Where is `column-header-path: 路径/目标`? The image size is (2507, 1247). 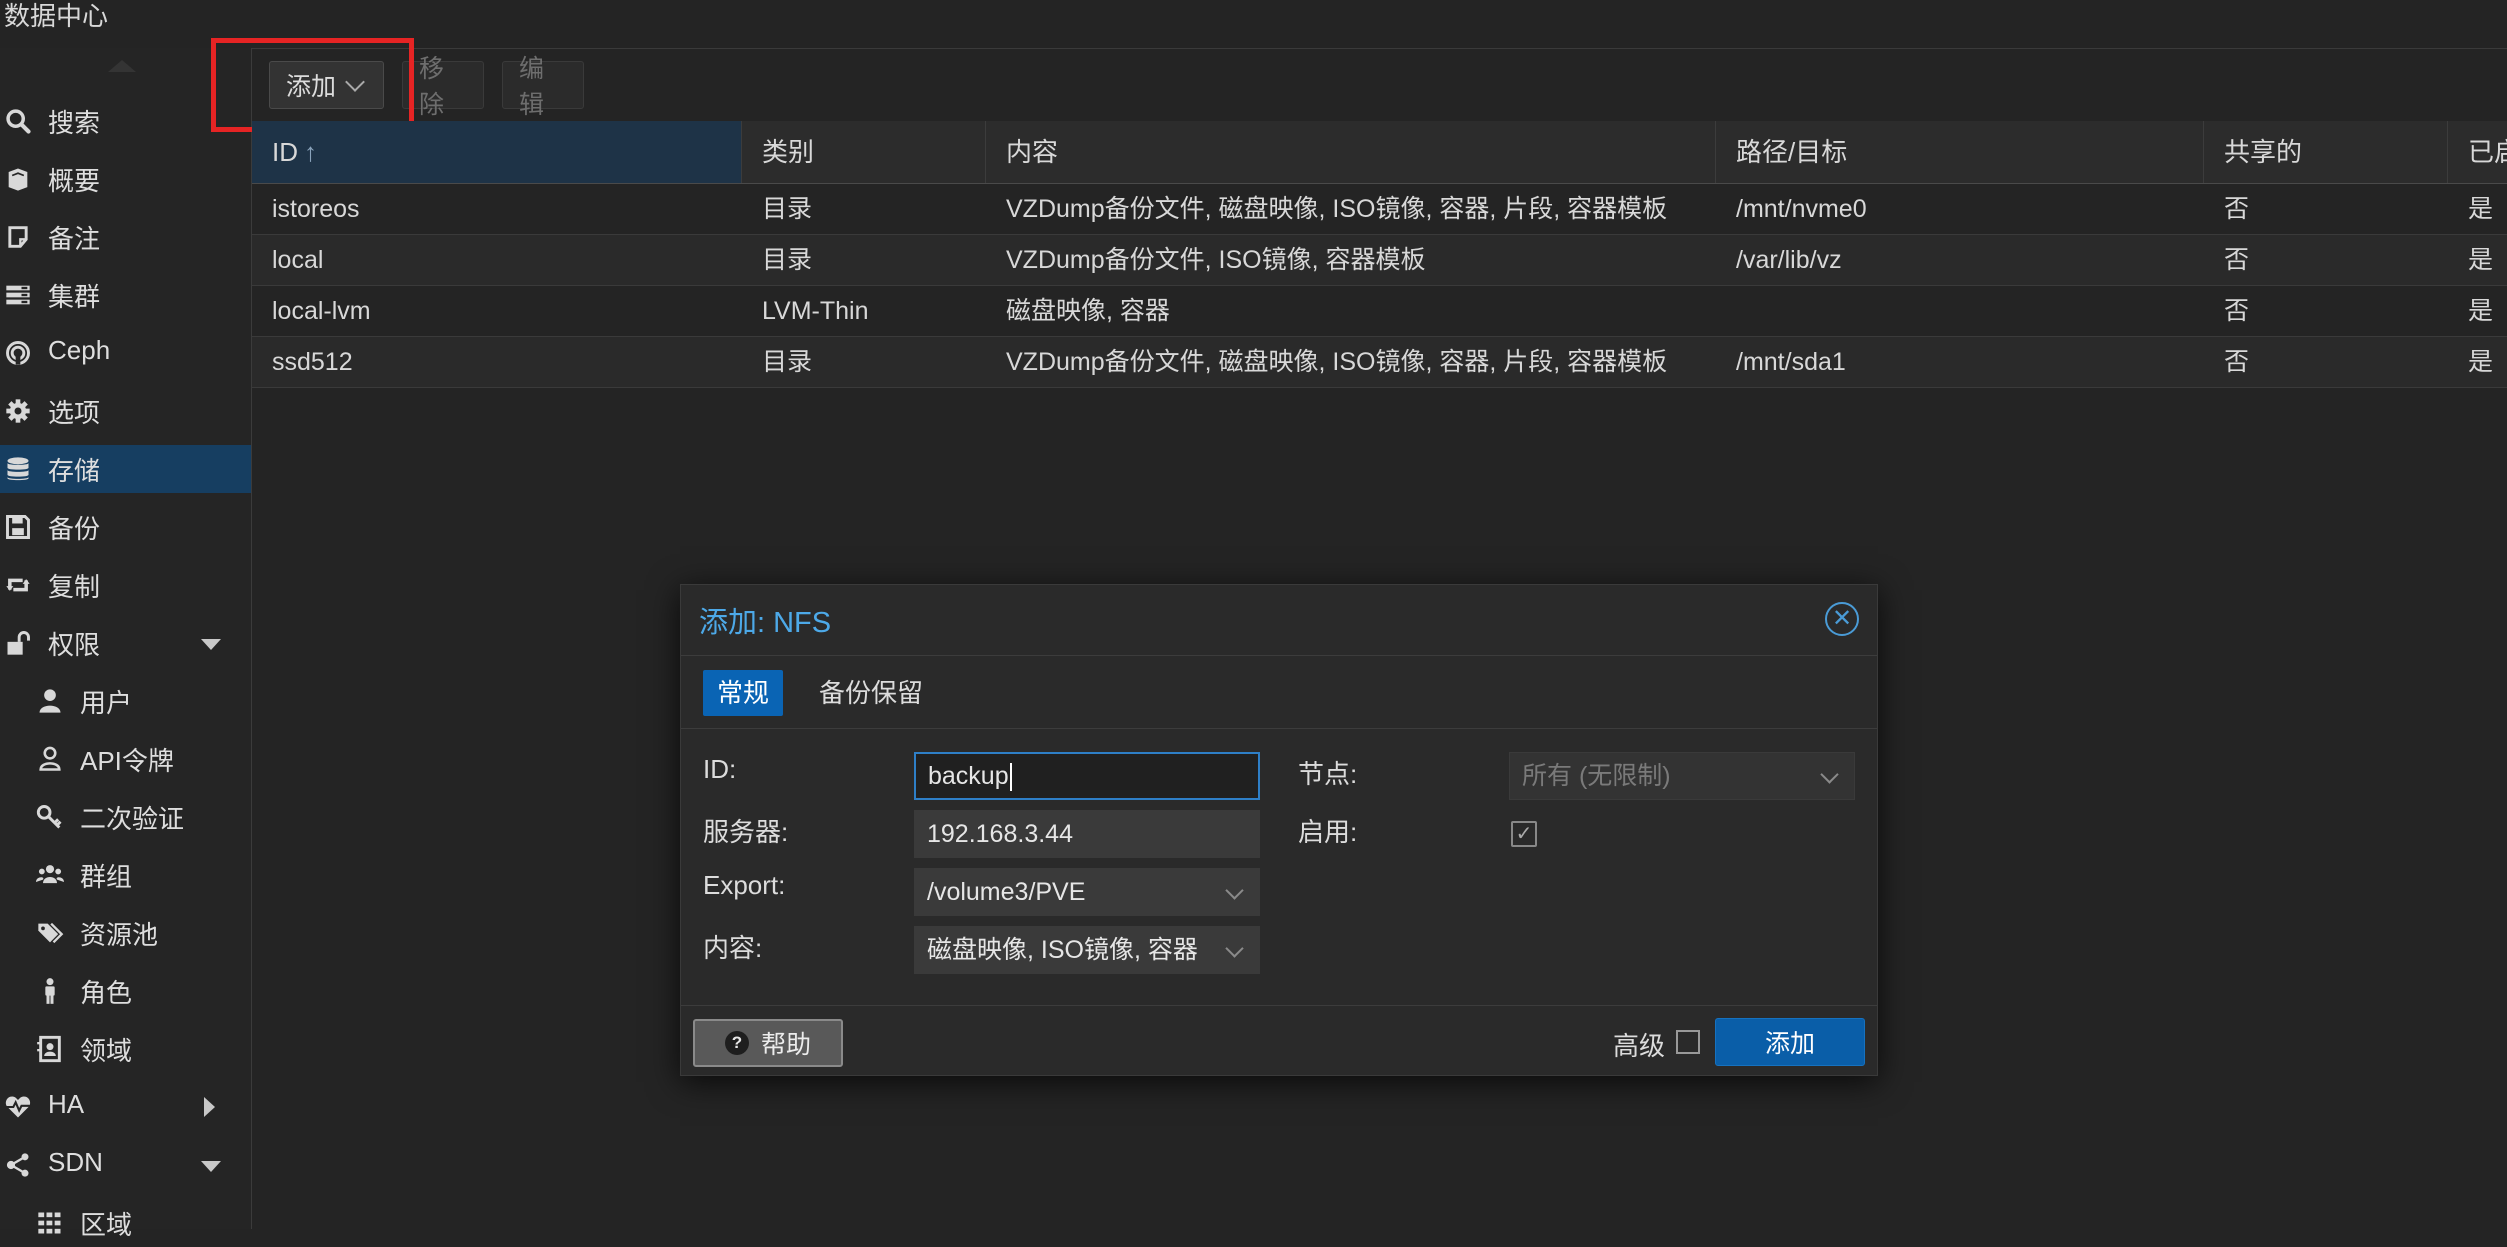
column-header-path: 路径/目标 is located at coordinates (1960, 152).